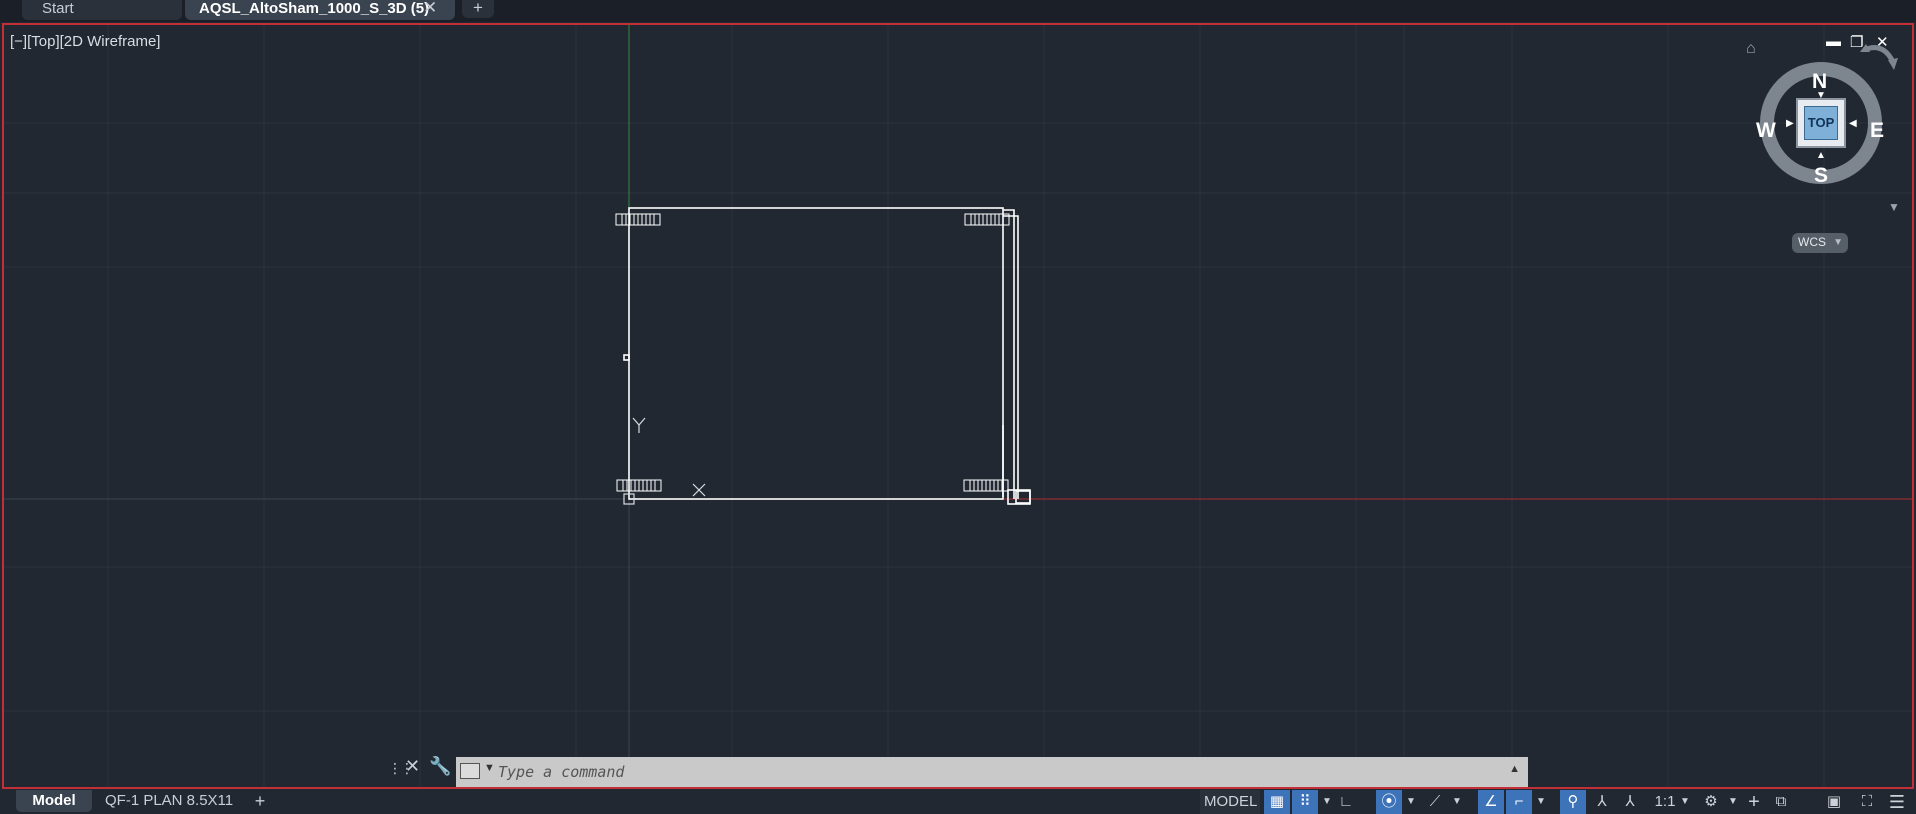  I want to click on object-snap-icon: ⌐, so click(1519, 802).